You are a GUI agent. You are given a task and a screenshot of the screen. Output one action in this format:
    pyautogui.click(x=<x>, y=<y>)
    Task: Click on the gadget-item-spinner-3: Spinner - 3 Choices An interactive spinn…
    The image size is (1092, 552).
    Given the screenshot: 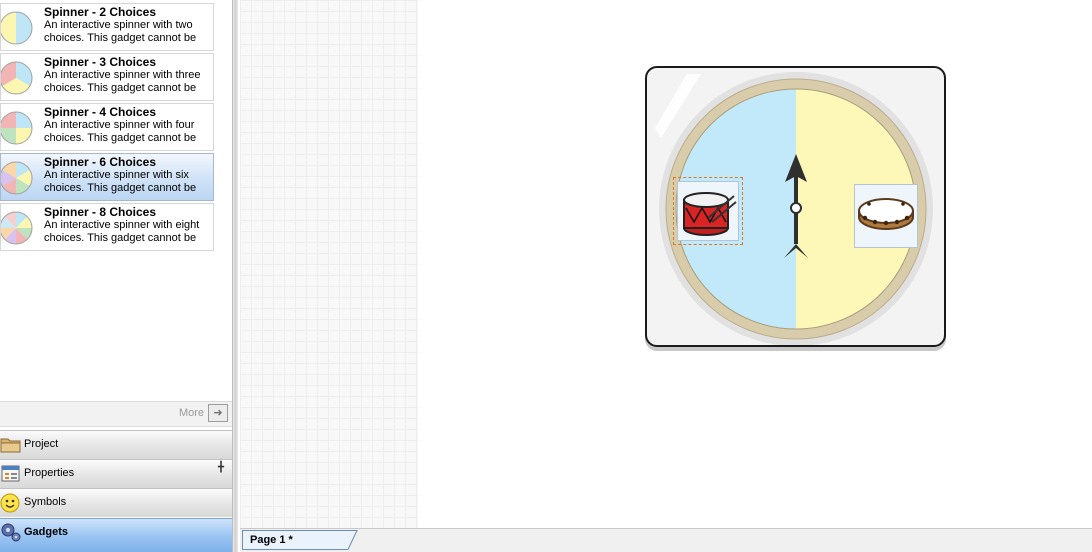 What is the action you would take?
    pyautogui.click(x=107, y=77)
    